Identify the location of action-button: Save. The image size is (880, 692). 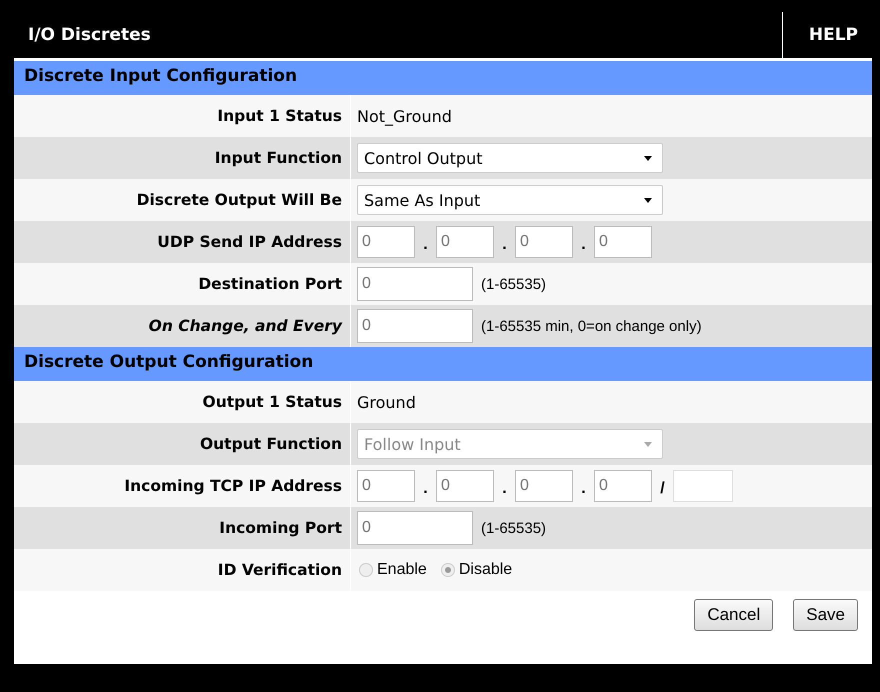
(825, 615).